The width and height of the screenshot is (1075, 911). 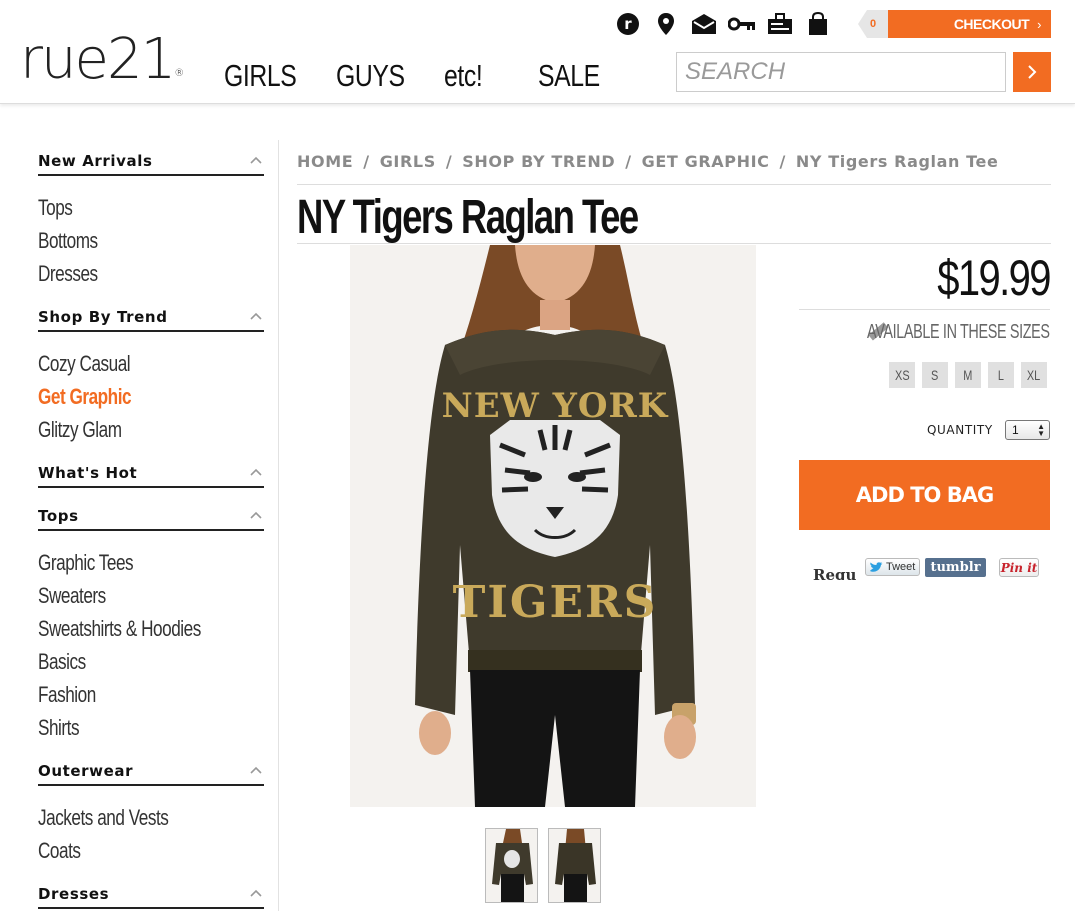 I want to click on utility-bar: r, so click(x=728, y=24).